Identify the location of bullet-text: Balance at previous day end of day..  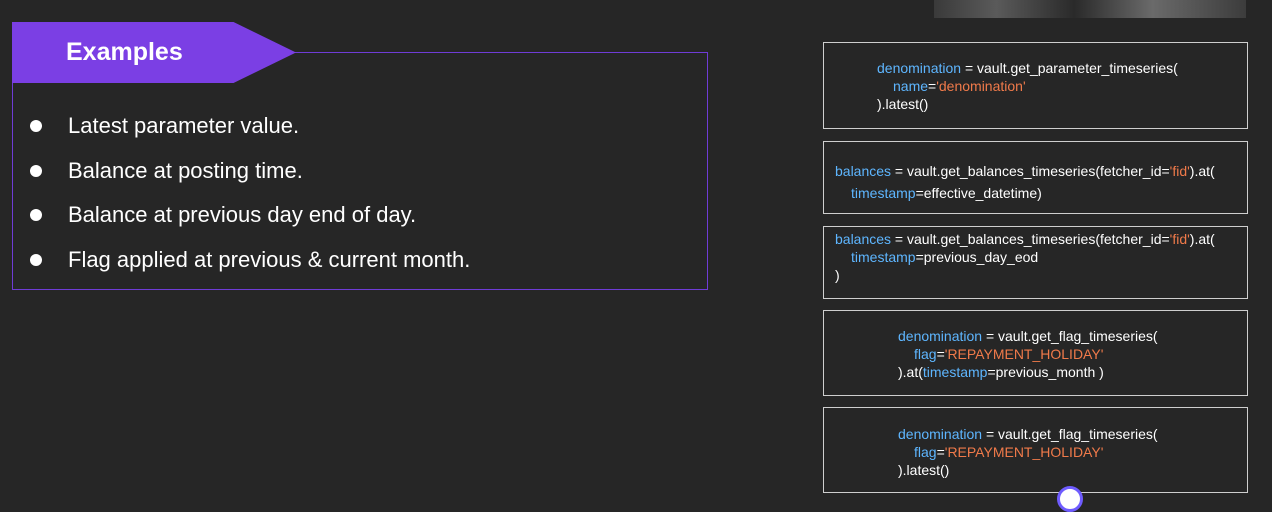
(242, 215).